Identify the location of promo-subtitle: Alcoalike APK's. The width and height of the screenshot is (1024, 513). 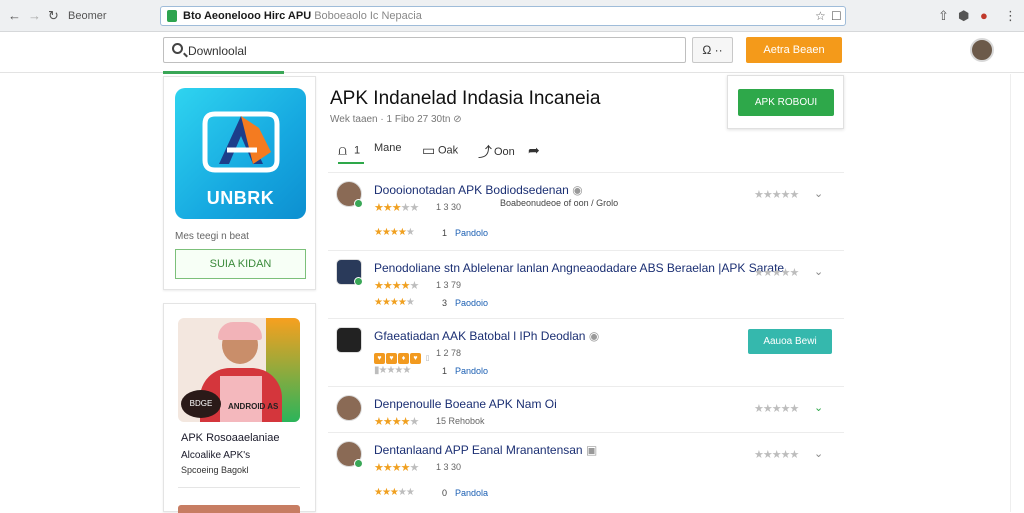
(216, 455).